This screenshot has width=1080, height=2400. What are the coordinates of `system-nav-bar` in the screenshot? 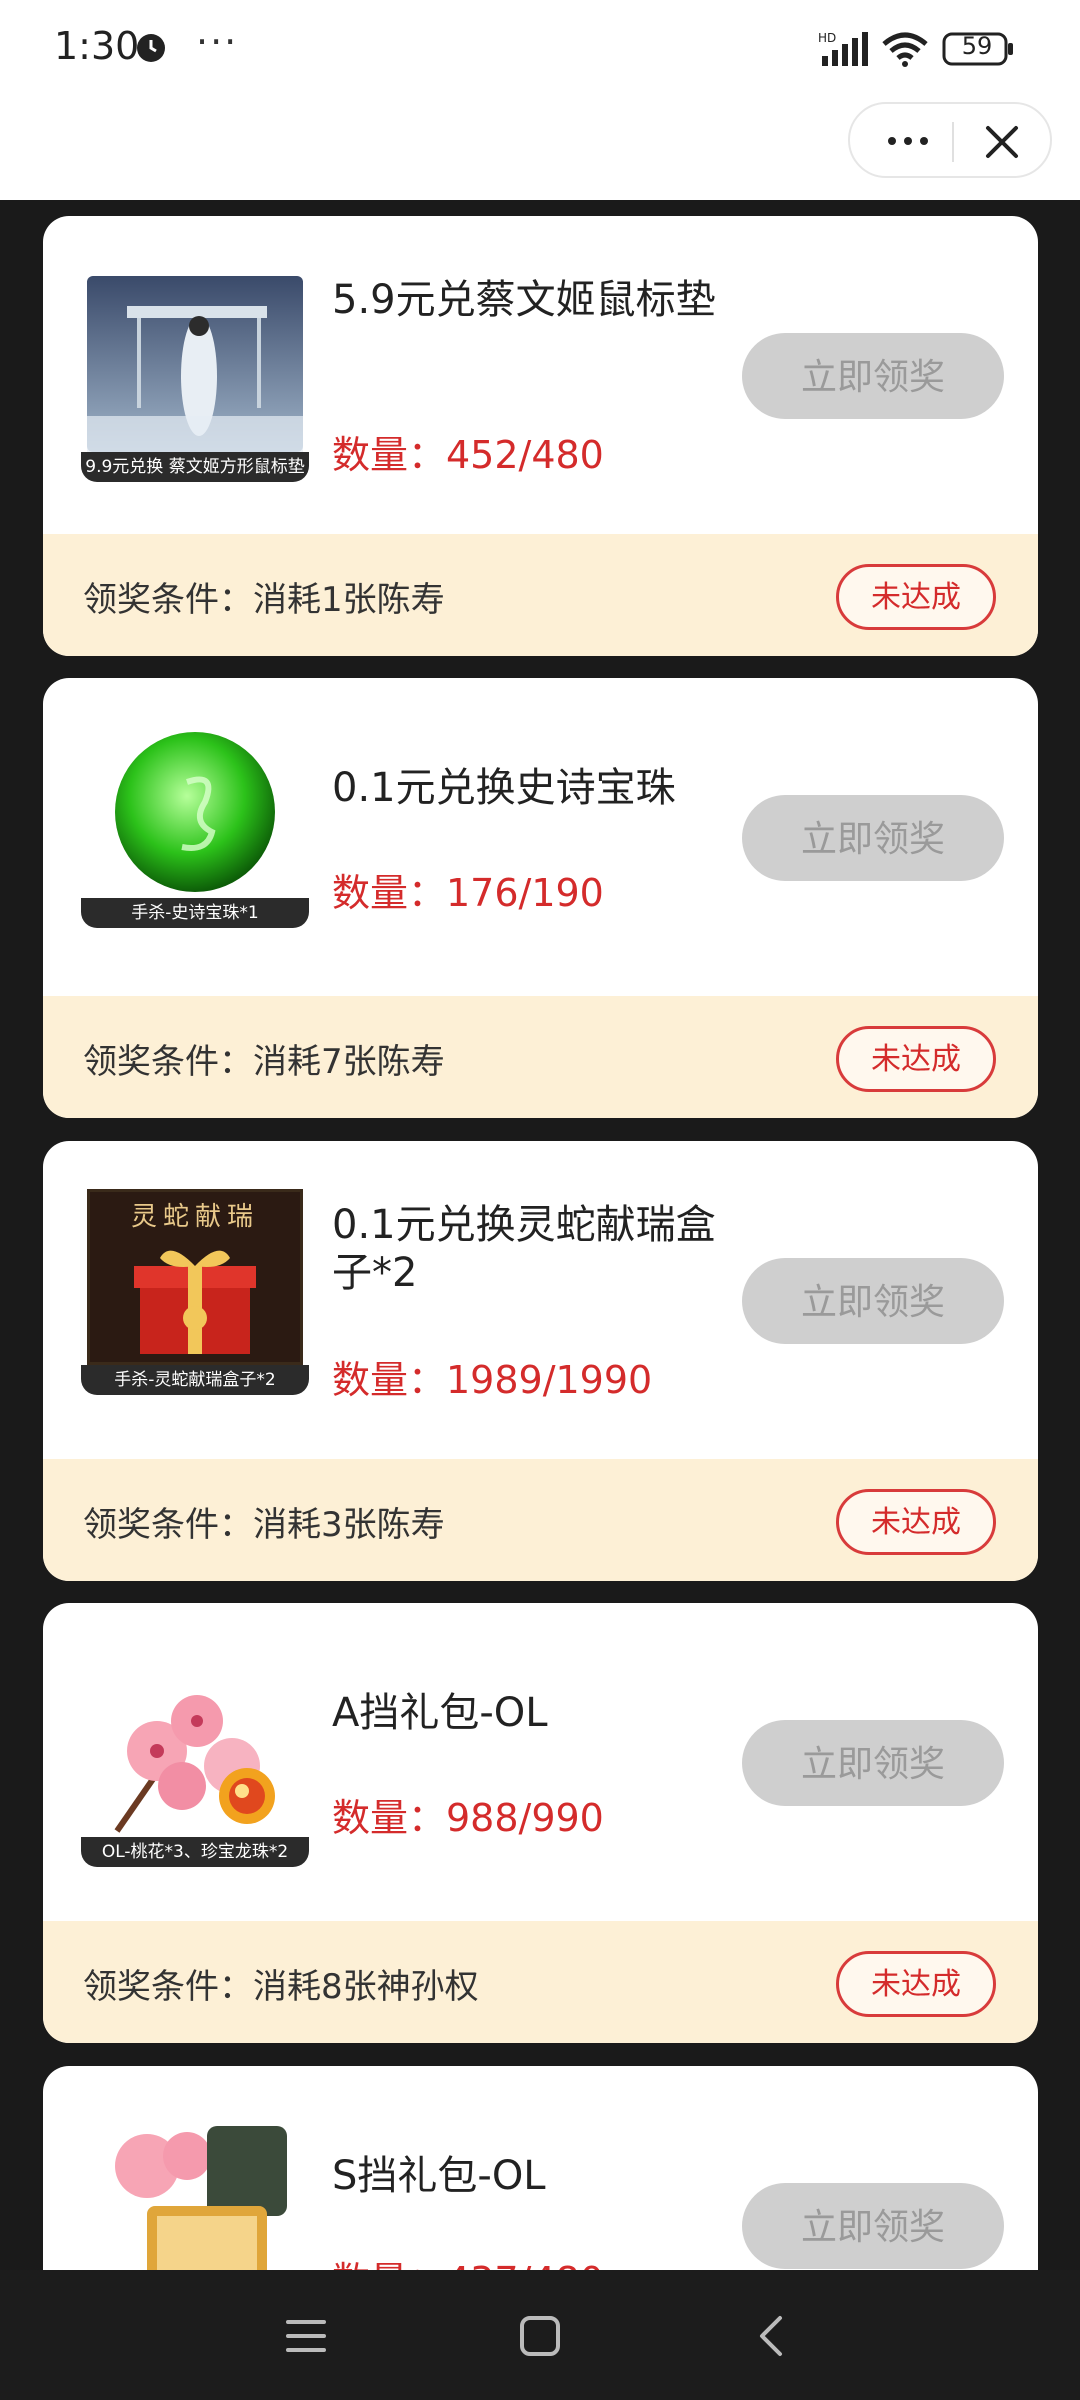 It's located at (540, 2335).